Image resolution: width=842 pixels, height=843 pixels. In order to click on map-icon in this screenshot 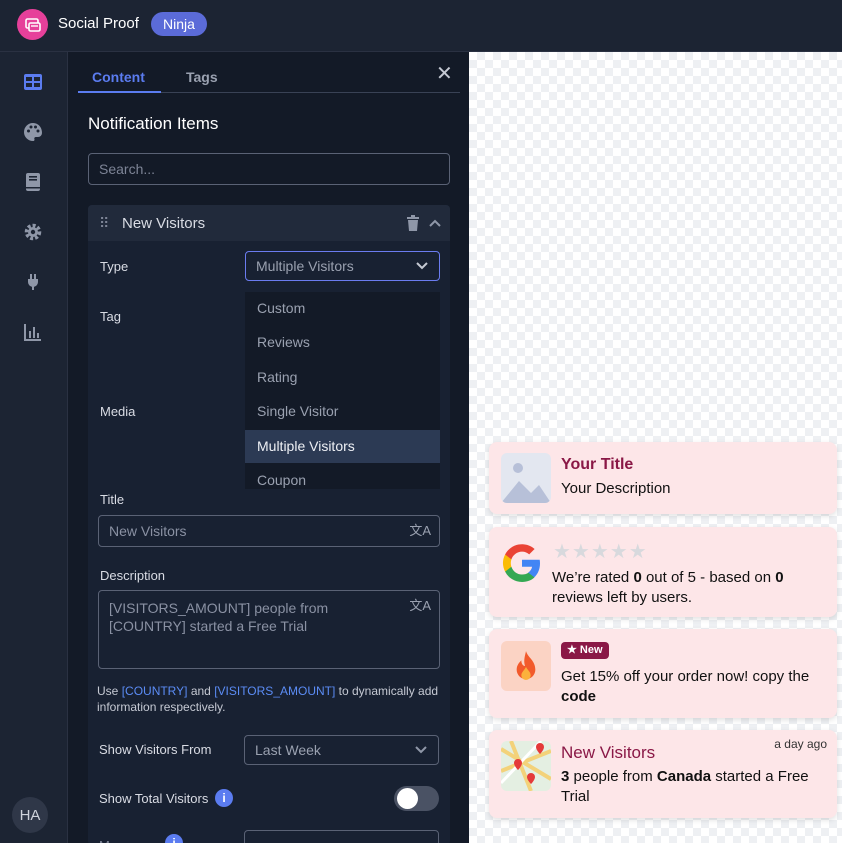, I will do `click(526, 766)`.